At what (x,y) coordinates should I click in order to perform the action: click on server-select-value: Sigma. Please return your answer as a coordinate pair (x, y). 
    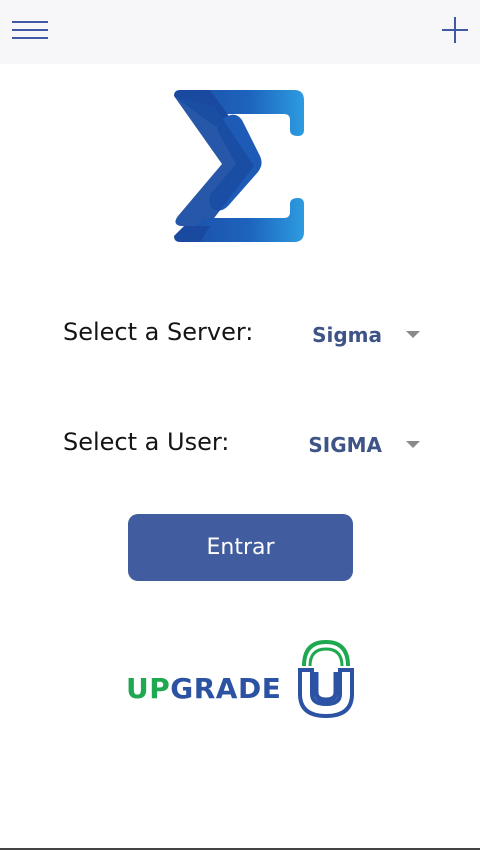
    Looking at the image, I should click on (347, 335).